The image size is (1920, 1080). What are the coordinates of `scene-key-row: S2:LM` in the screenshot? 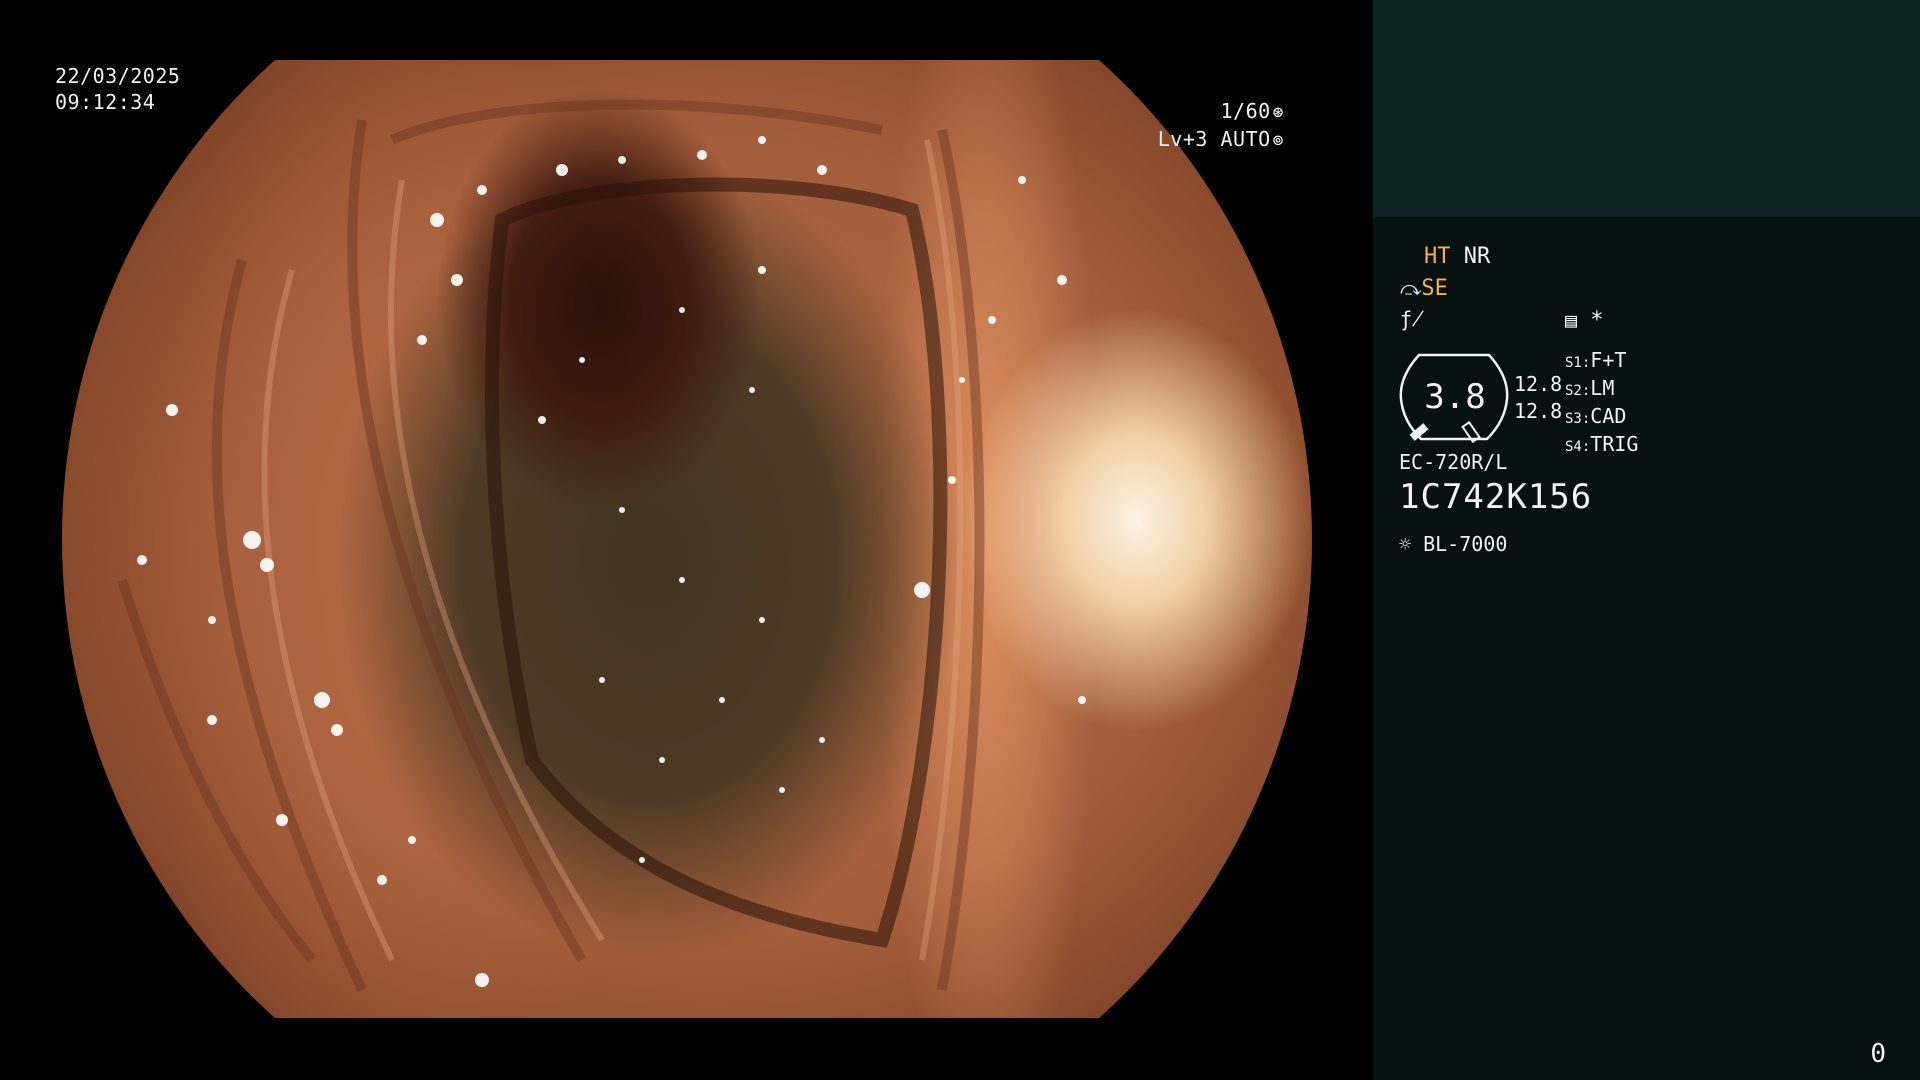 It's located at (1590, 388).